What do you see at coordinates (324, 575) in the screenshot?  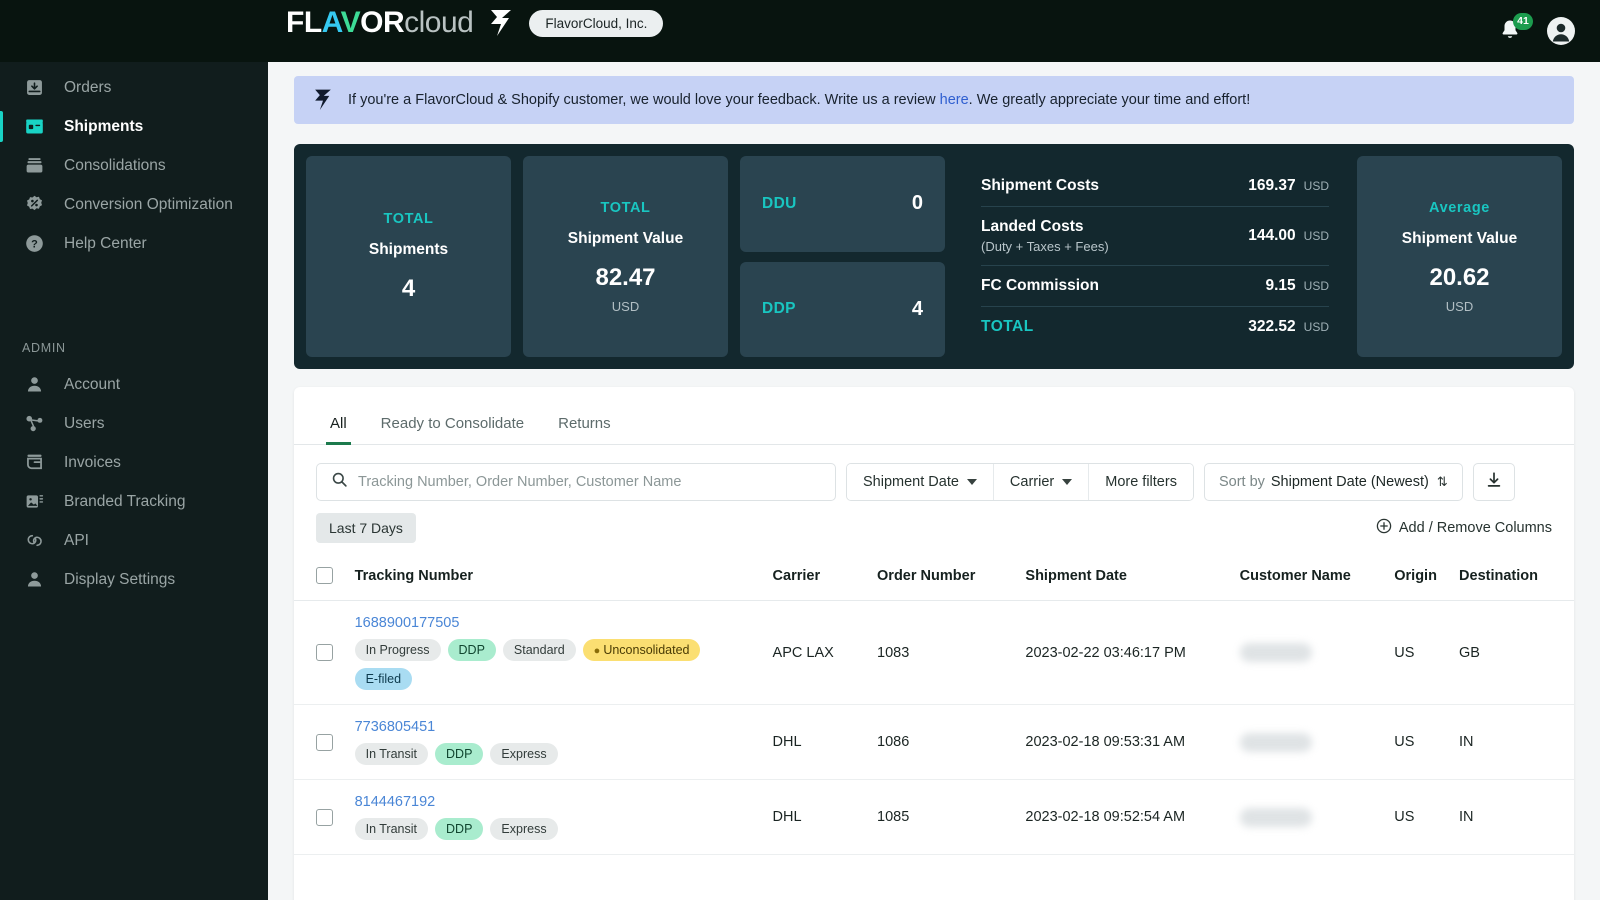 I see `select-all-checkbox` at bounding box center [324, 575].